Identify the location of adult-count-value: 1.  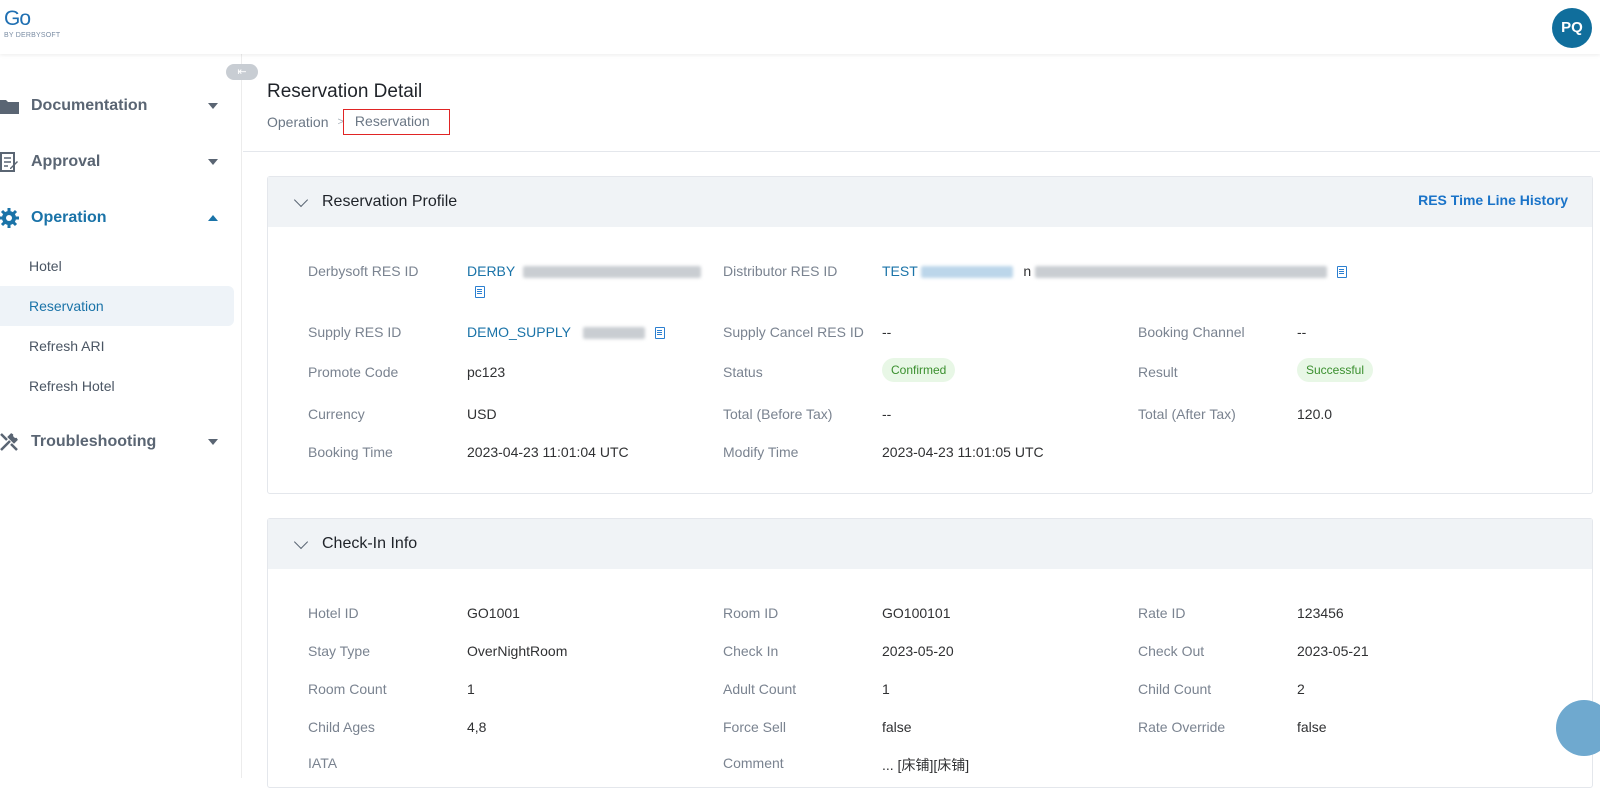
(886, 689).